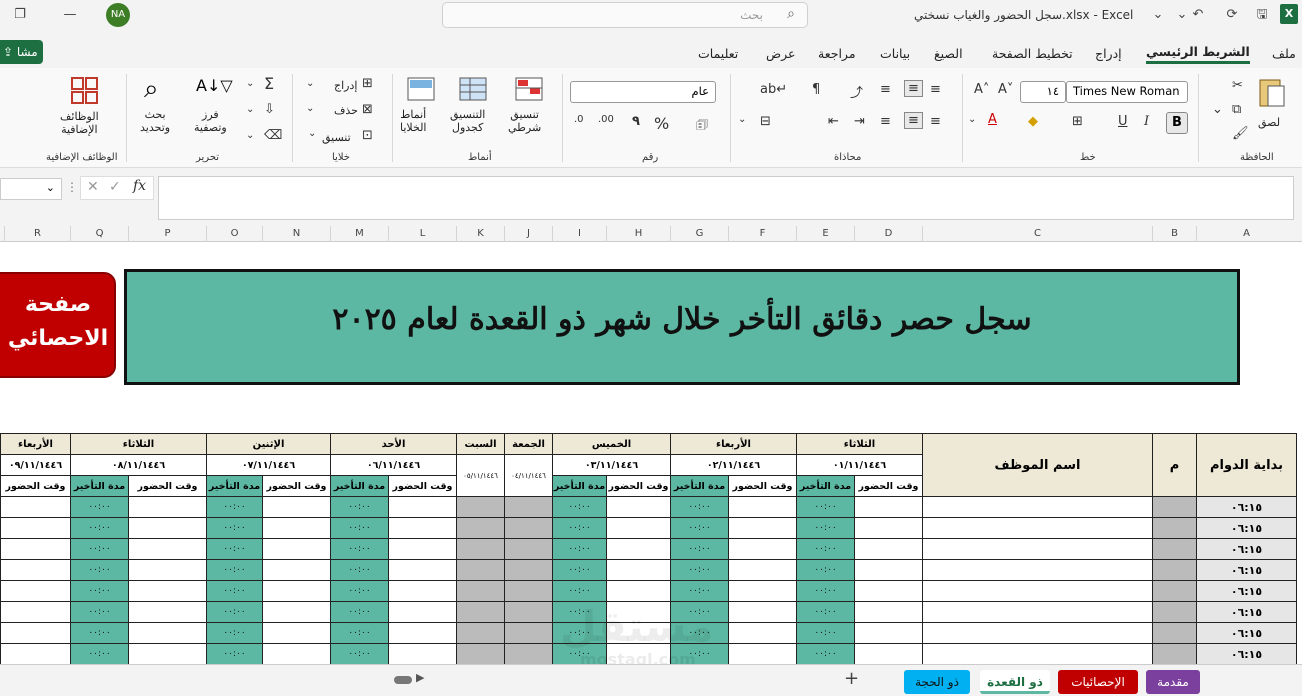  Describe the element at coordinates (816, 89) in the screenshot. I see `text-direction-icon: ¶` at that location.